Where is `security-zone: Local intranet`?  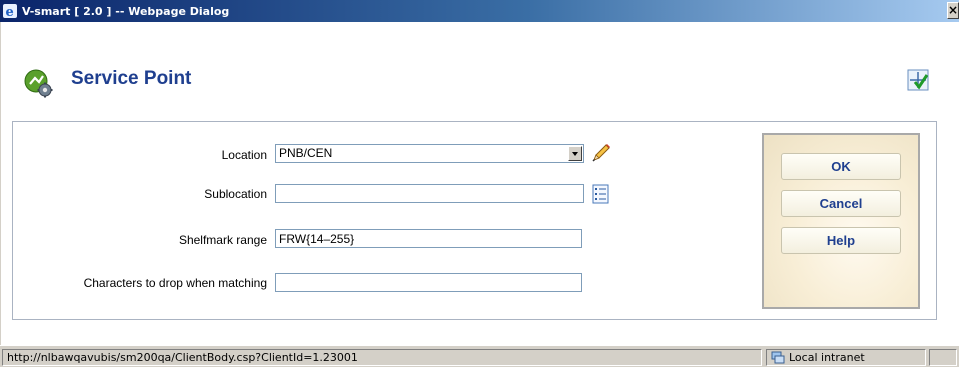 security-zone: Local intranet is located at coordinates (846, 357).